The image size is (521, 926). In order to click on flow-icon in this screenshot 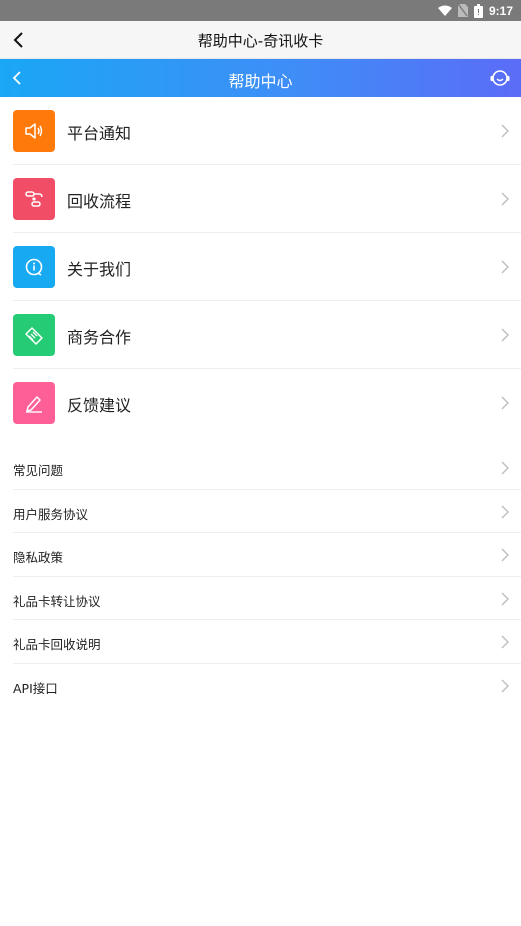, I will do `click(34, 199)`.